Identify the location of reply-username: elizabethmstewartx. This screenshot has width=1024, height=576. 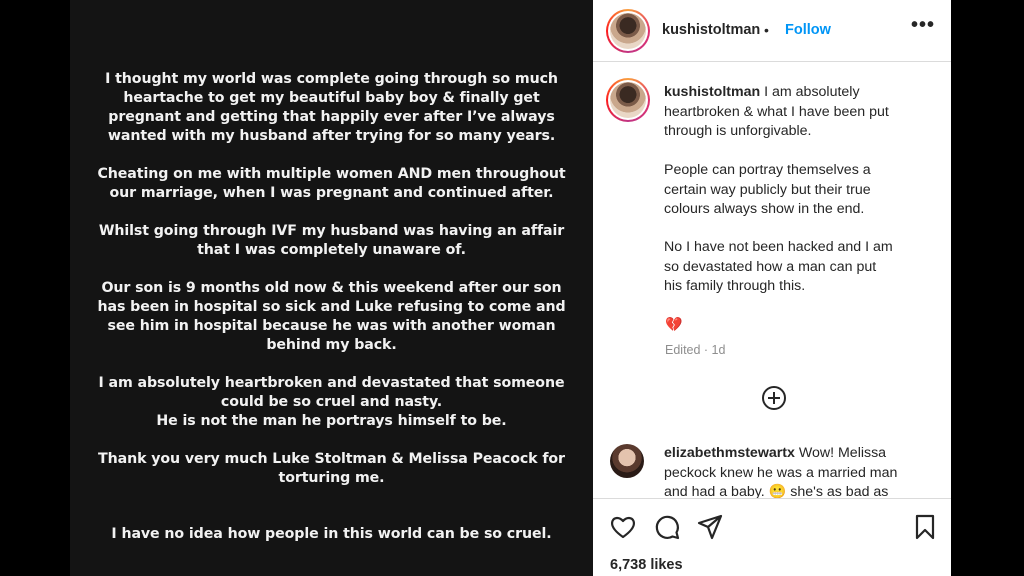
(729, 453).